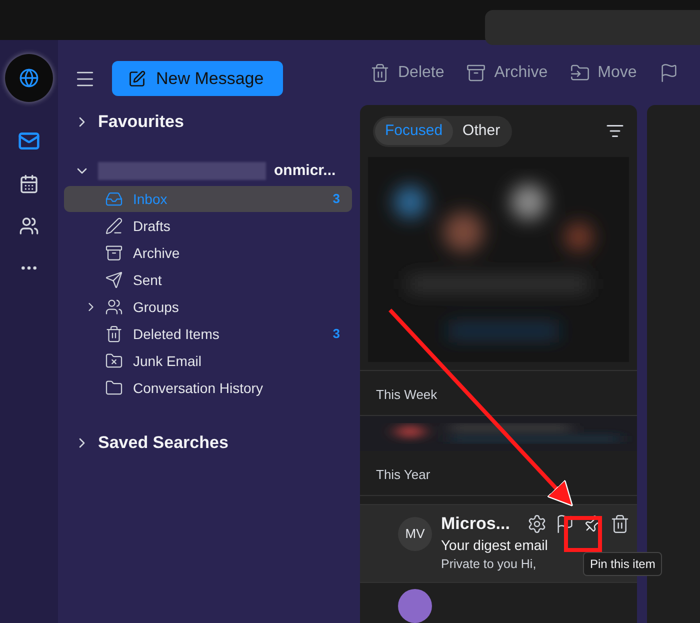 The height and width of the screenshot is (623, 700). Describe the element at coordinates (208, 307) in the screenshot. I see `folder-item: Groups` at that location.